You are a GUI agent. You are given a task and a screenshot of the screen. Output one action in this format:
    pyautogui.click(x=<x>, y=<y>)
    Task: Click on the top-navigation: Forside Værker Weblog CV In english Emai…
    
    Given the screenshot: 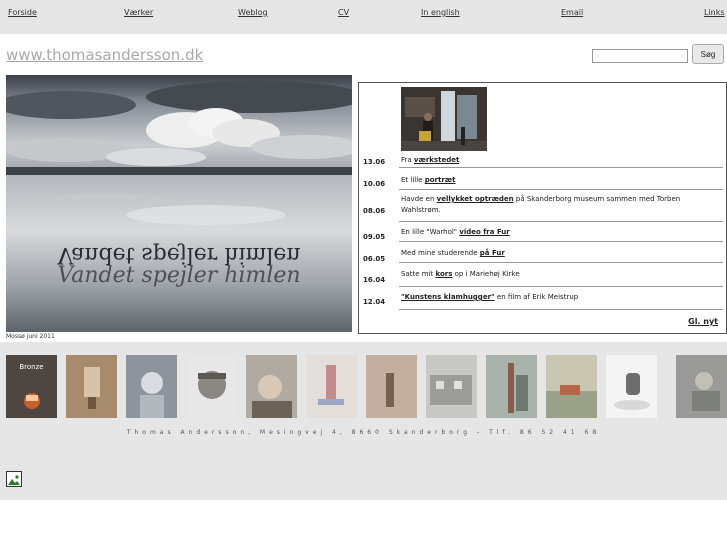 What is the action you would take?
    pyautogui.click(x=363, y=17)
    